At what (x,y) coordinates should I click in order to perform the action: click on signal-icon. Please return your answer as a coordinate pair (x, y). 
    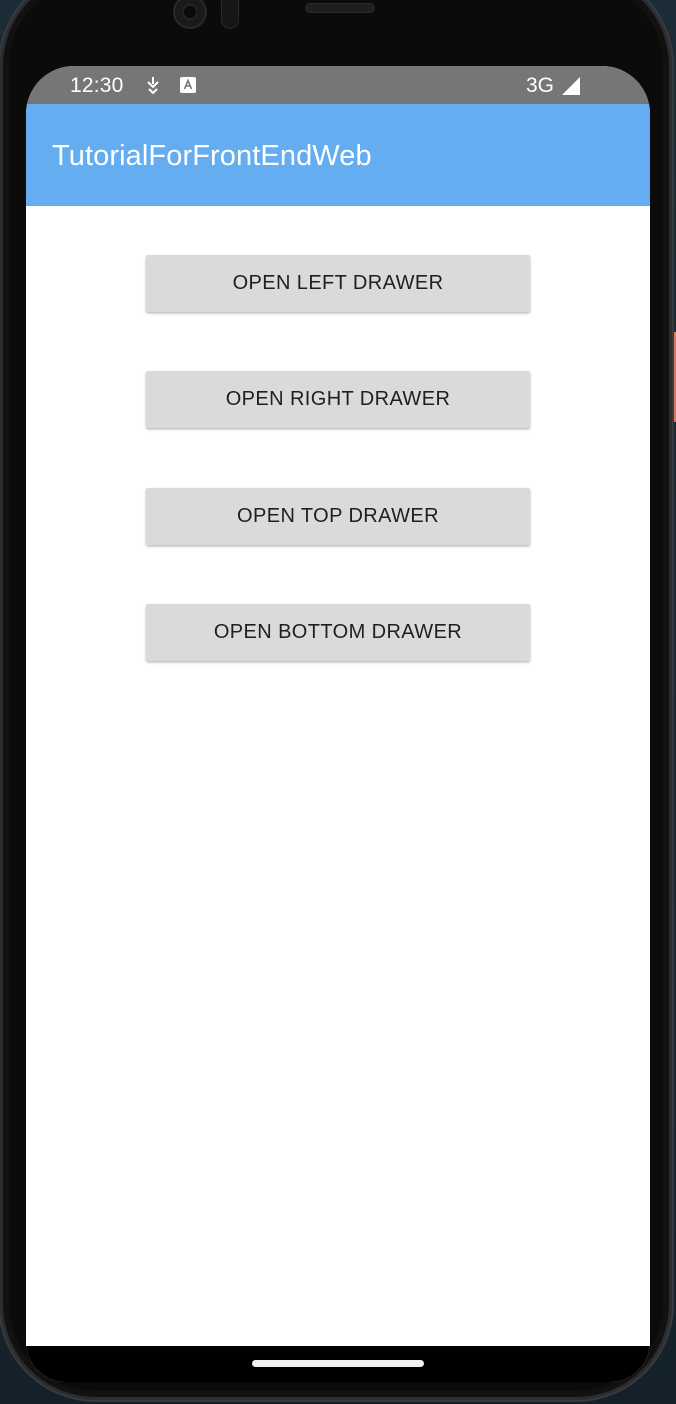
    Looking at the image, I should click on (571, 86).